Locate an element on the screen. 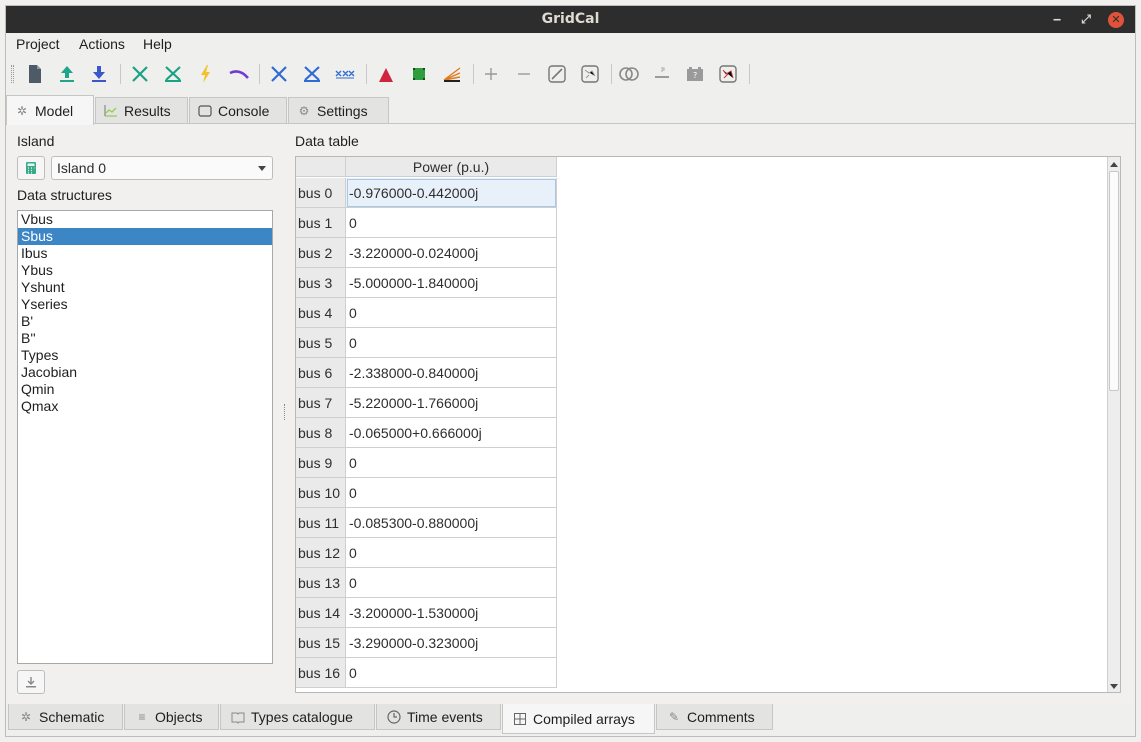 The image size is (1141, 742). row-header: bus 12 is located at coordinates (321, 553).